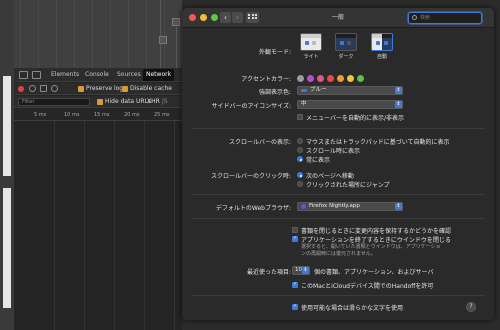 The image size is (500, 330). Describe the element at coordinates (471, 307) in the screenshot. I see `help-button: ?` at that location.